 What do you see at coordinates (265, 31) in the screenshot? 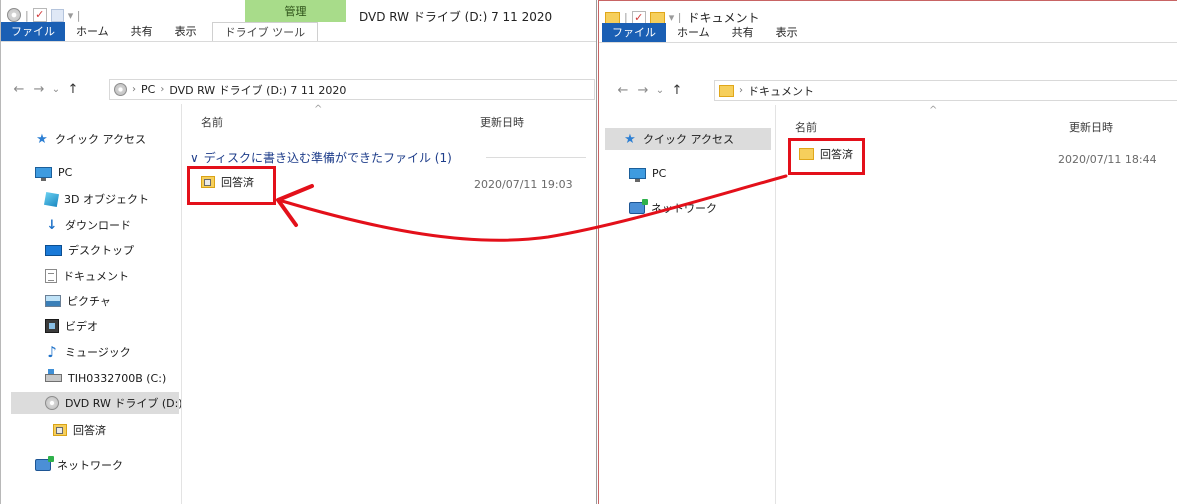
I see `tab-drive-tools: ドライブ ツール` at bounding box center [265, 31].